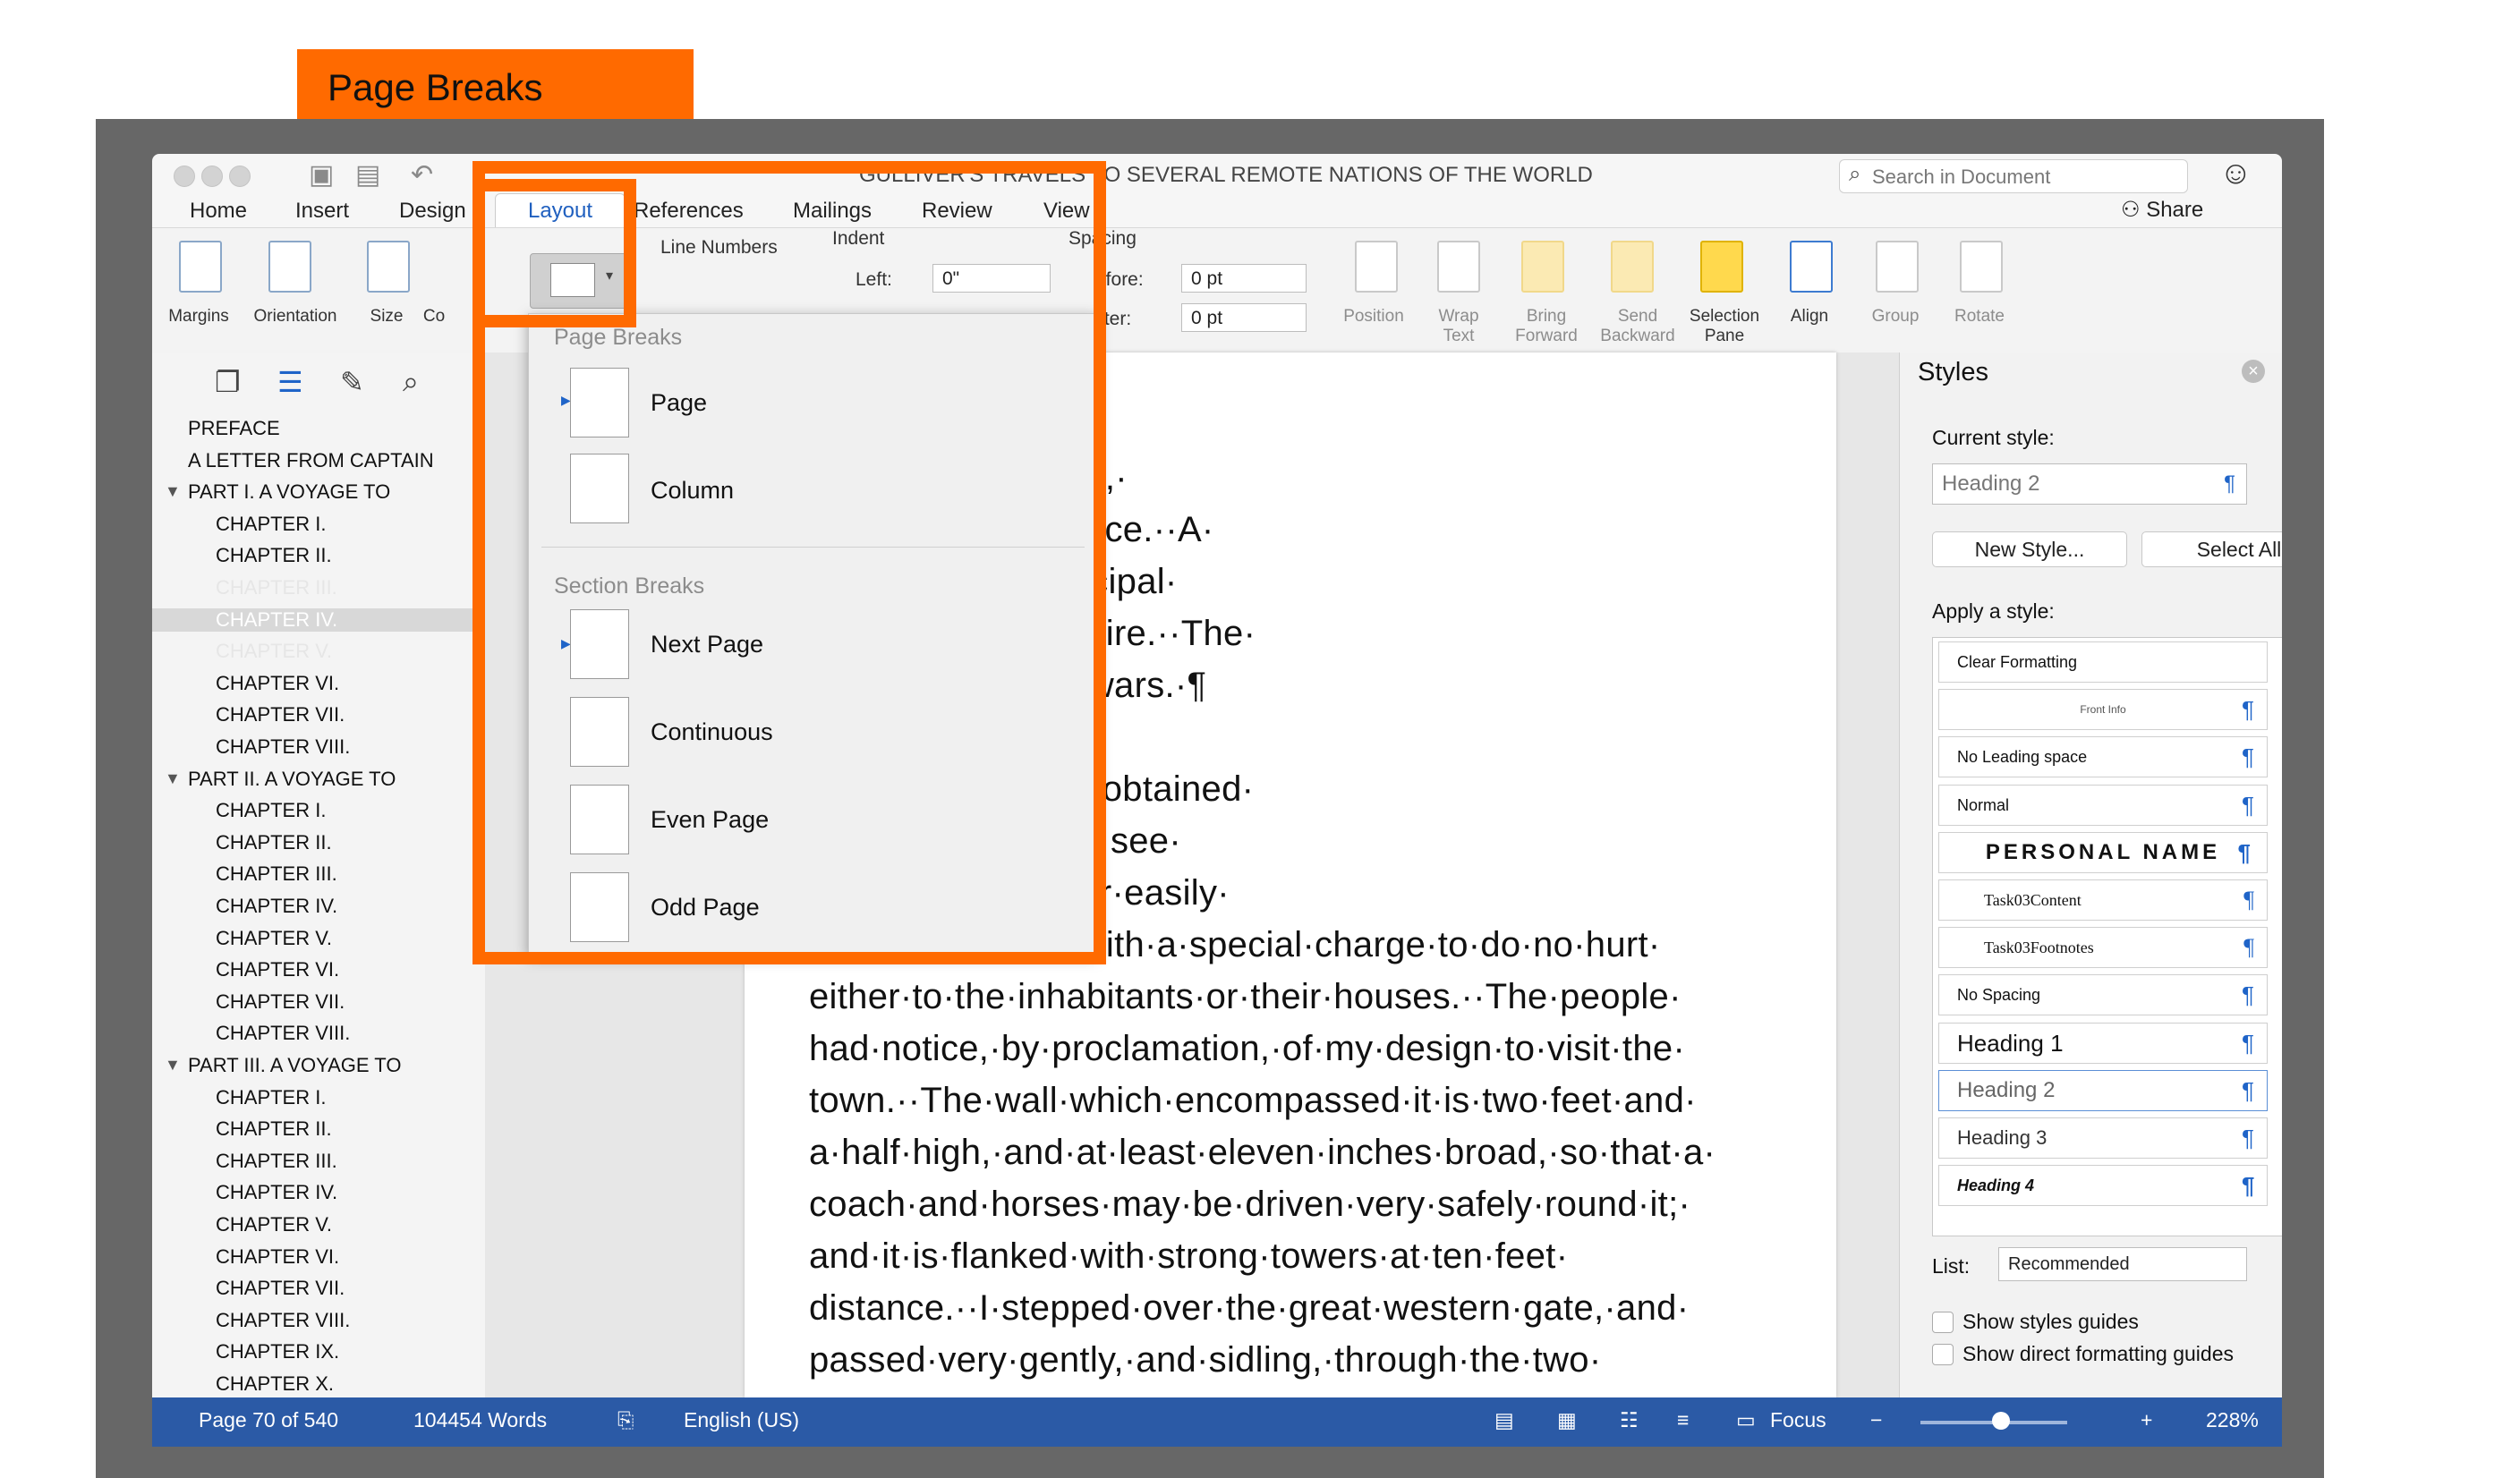 The height and width of the screenshot is (1478, 2520). I want to click on tab-home: Home, so click(219, 211).